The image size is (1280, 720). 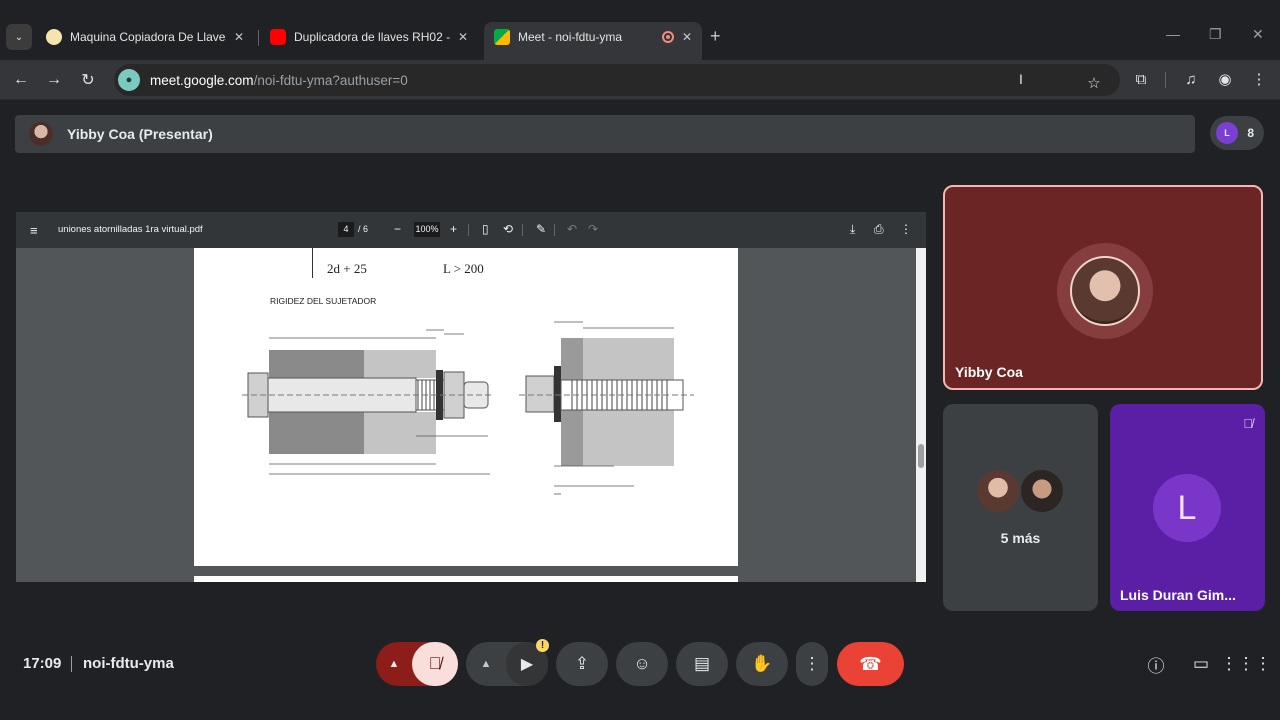 I want to click on redo-icon: ↷, so click(x=593, y=229).